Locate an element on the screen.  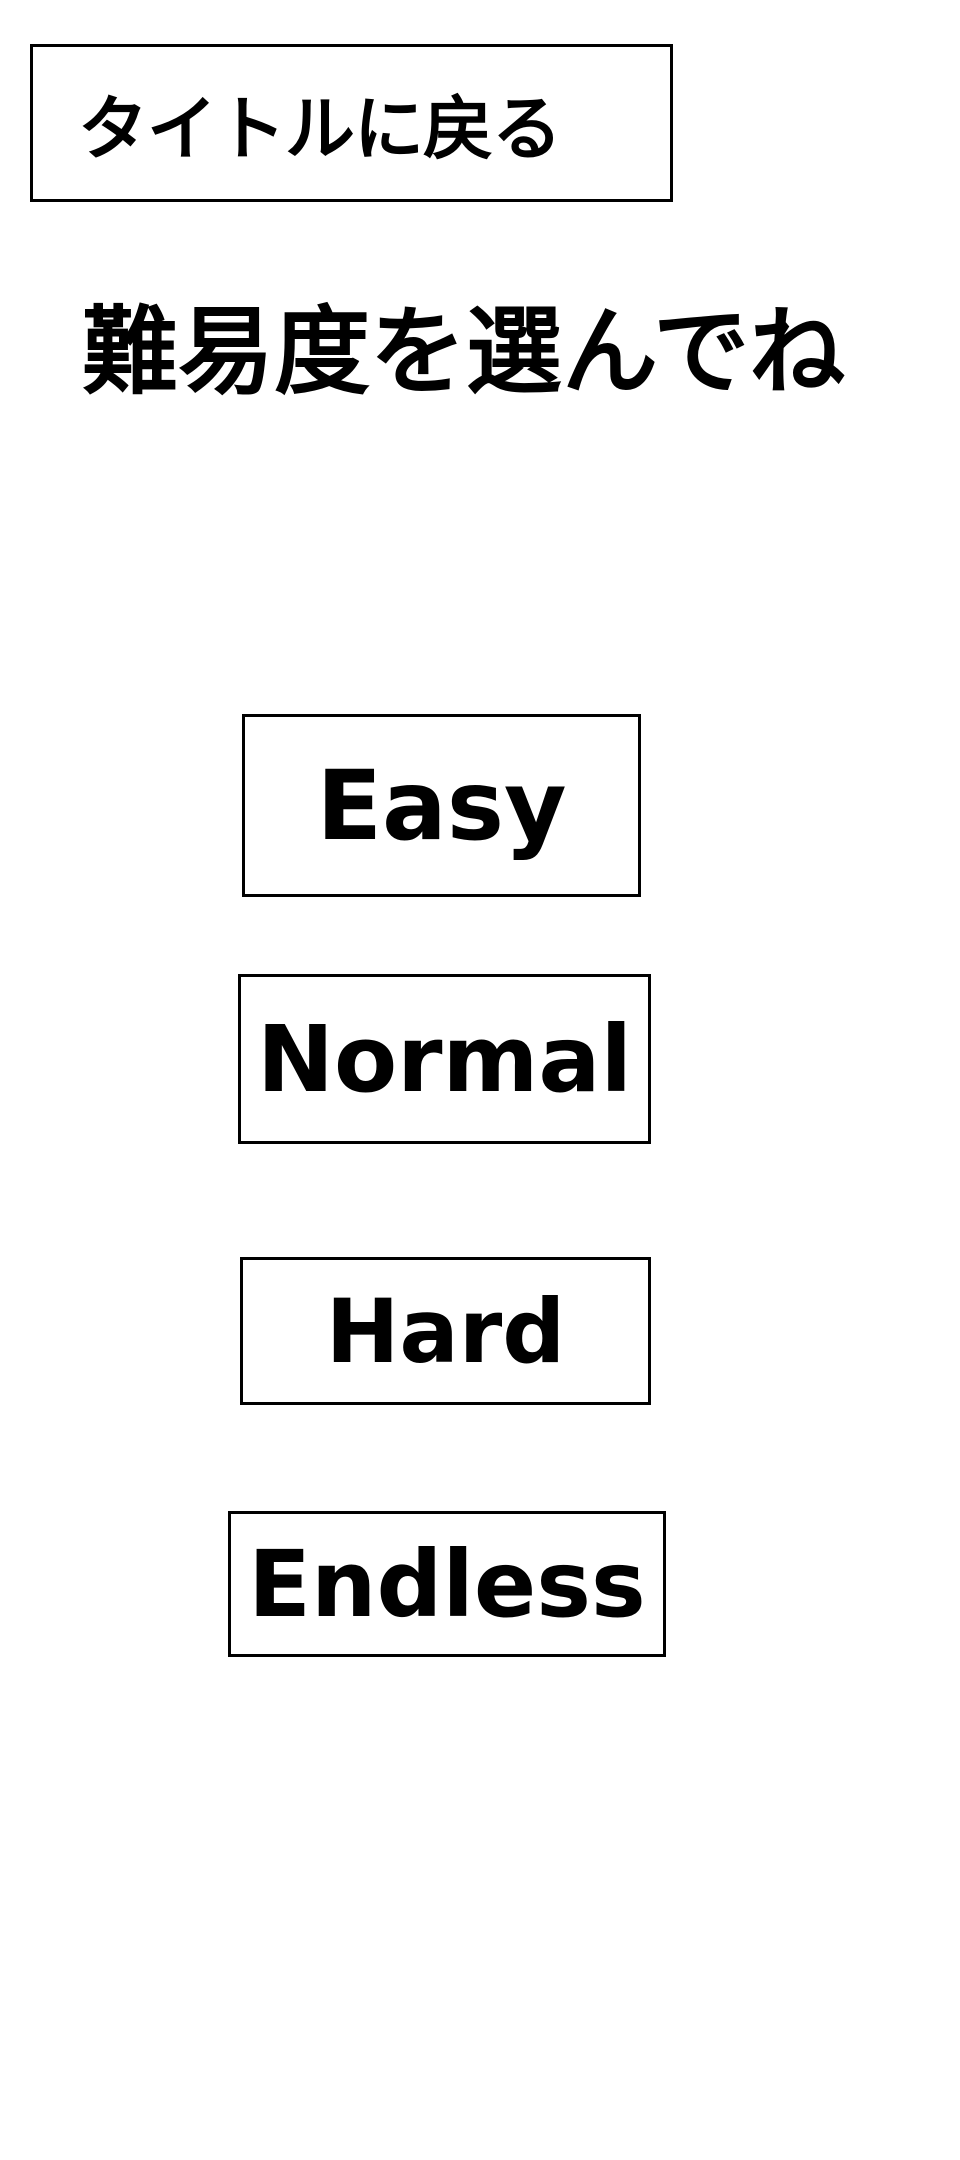
endless-difficulty-button: Endless is located at coordinates (447, 1584).